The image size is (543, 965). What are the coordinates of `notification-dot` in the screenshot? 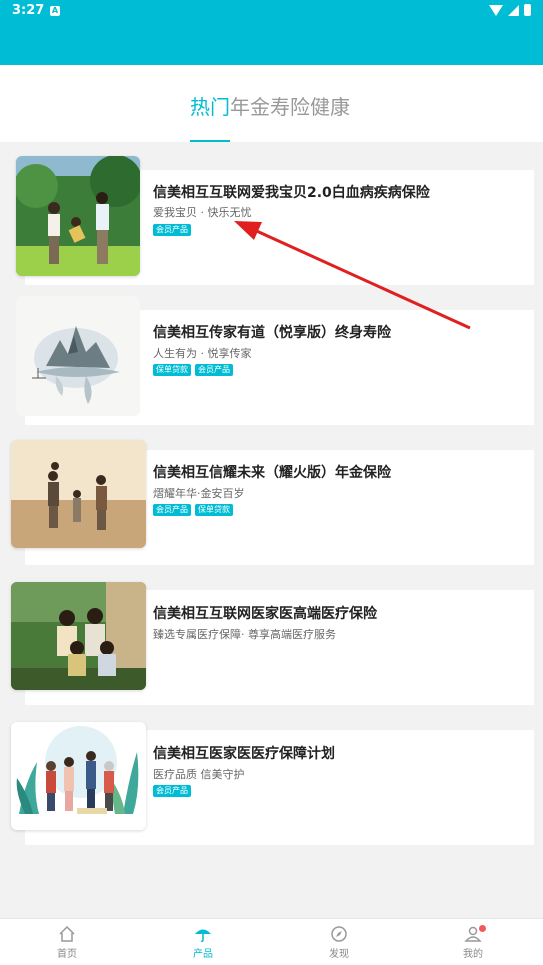 It's located at (482, 928).